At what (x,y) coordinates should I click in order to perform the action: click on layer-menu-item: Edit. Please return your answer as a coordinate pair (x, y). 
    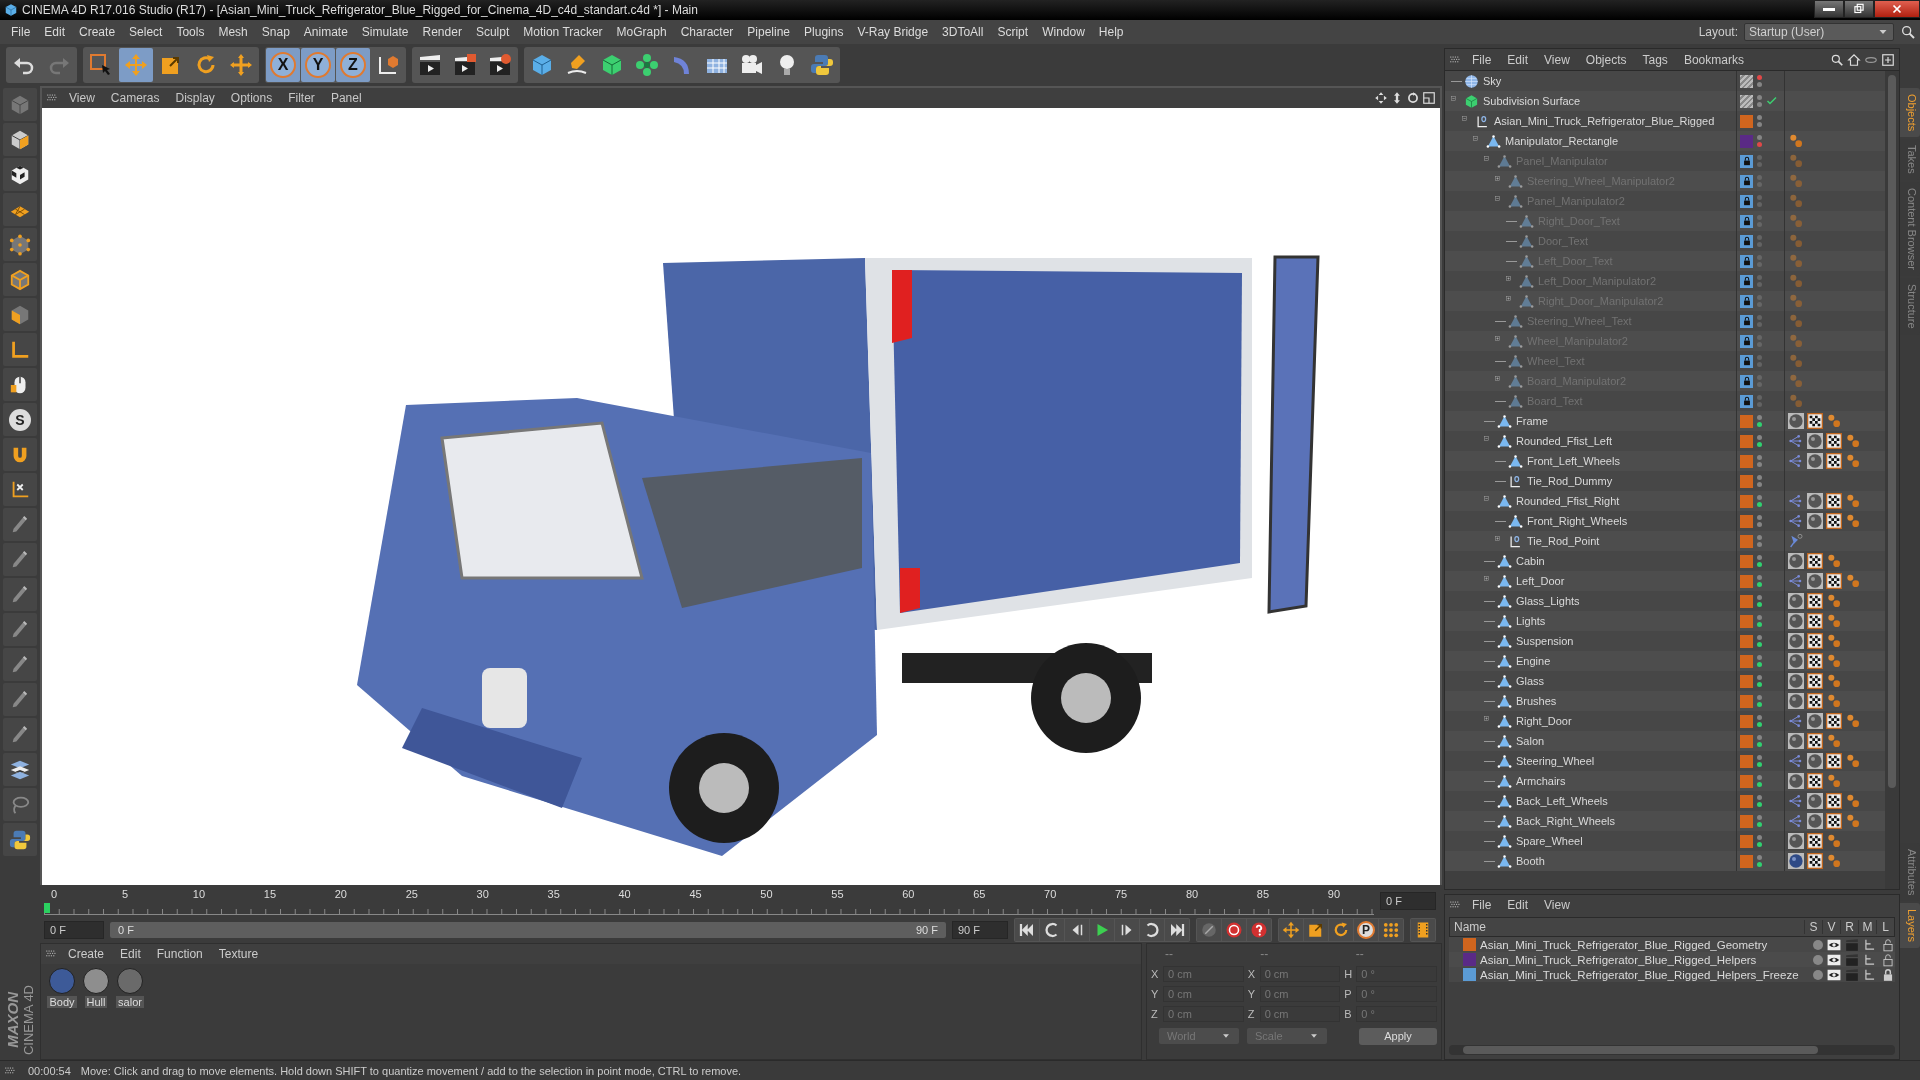
    Looking at the image, I should click on (1518, 905).